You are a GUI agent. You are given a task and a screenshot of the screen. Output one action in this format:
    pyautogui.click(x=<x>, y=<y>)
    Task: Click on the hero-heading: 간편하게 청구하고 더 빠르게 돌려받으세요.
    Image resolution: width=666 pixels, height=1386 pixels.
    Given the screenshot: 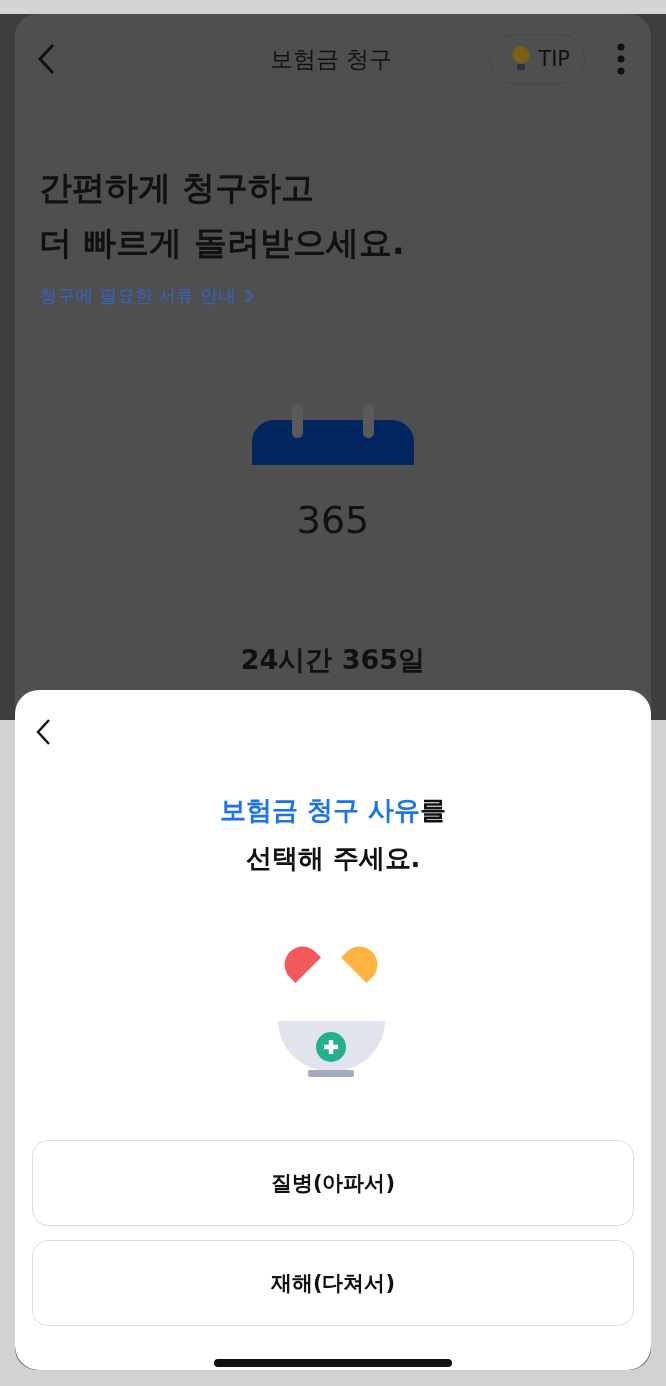 What is the action you would take?
    pyautogui.click(x=222, y=215)
    